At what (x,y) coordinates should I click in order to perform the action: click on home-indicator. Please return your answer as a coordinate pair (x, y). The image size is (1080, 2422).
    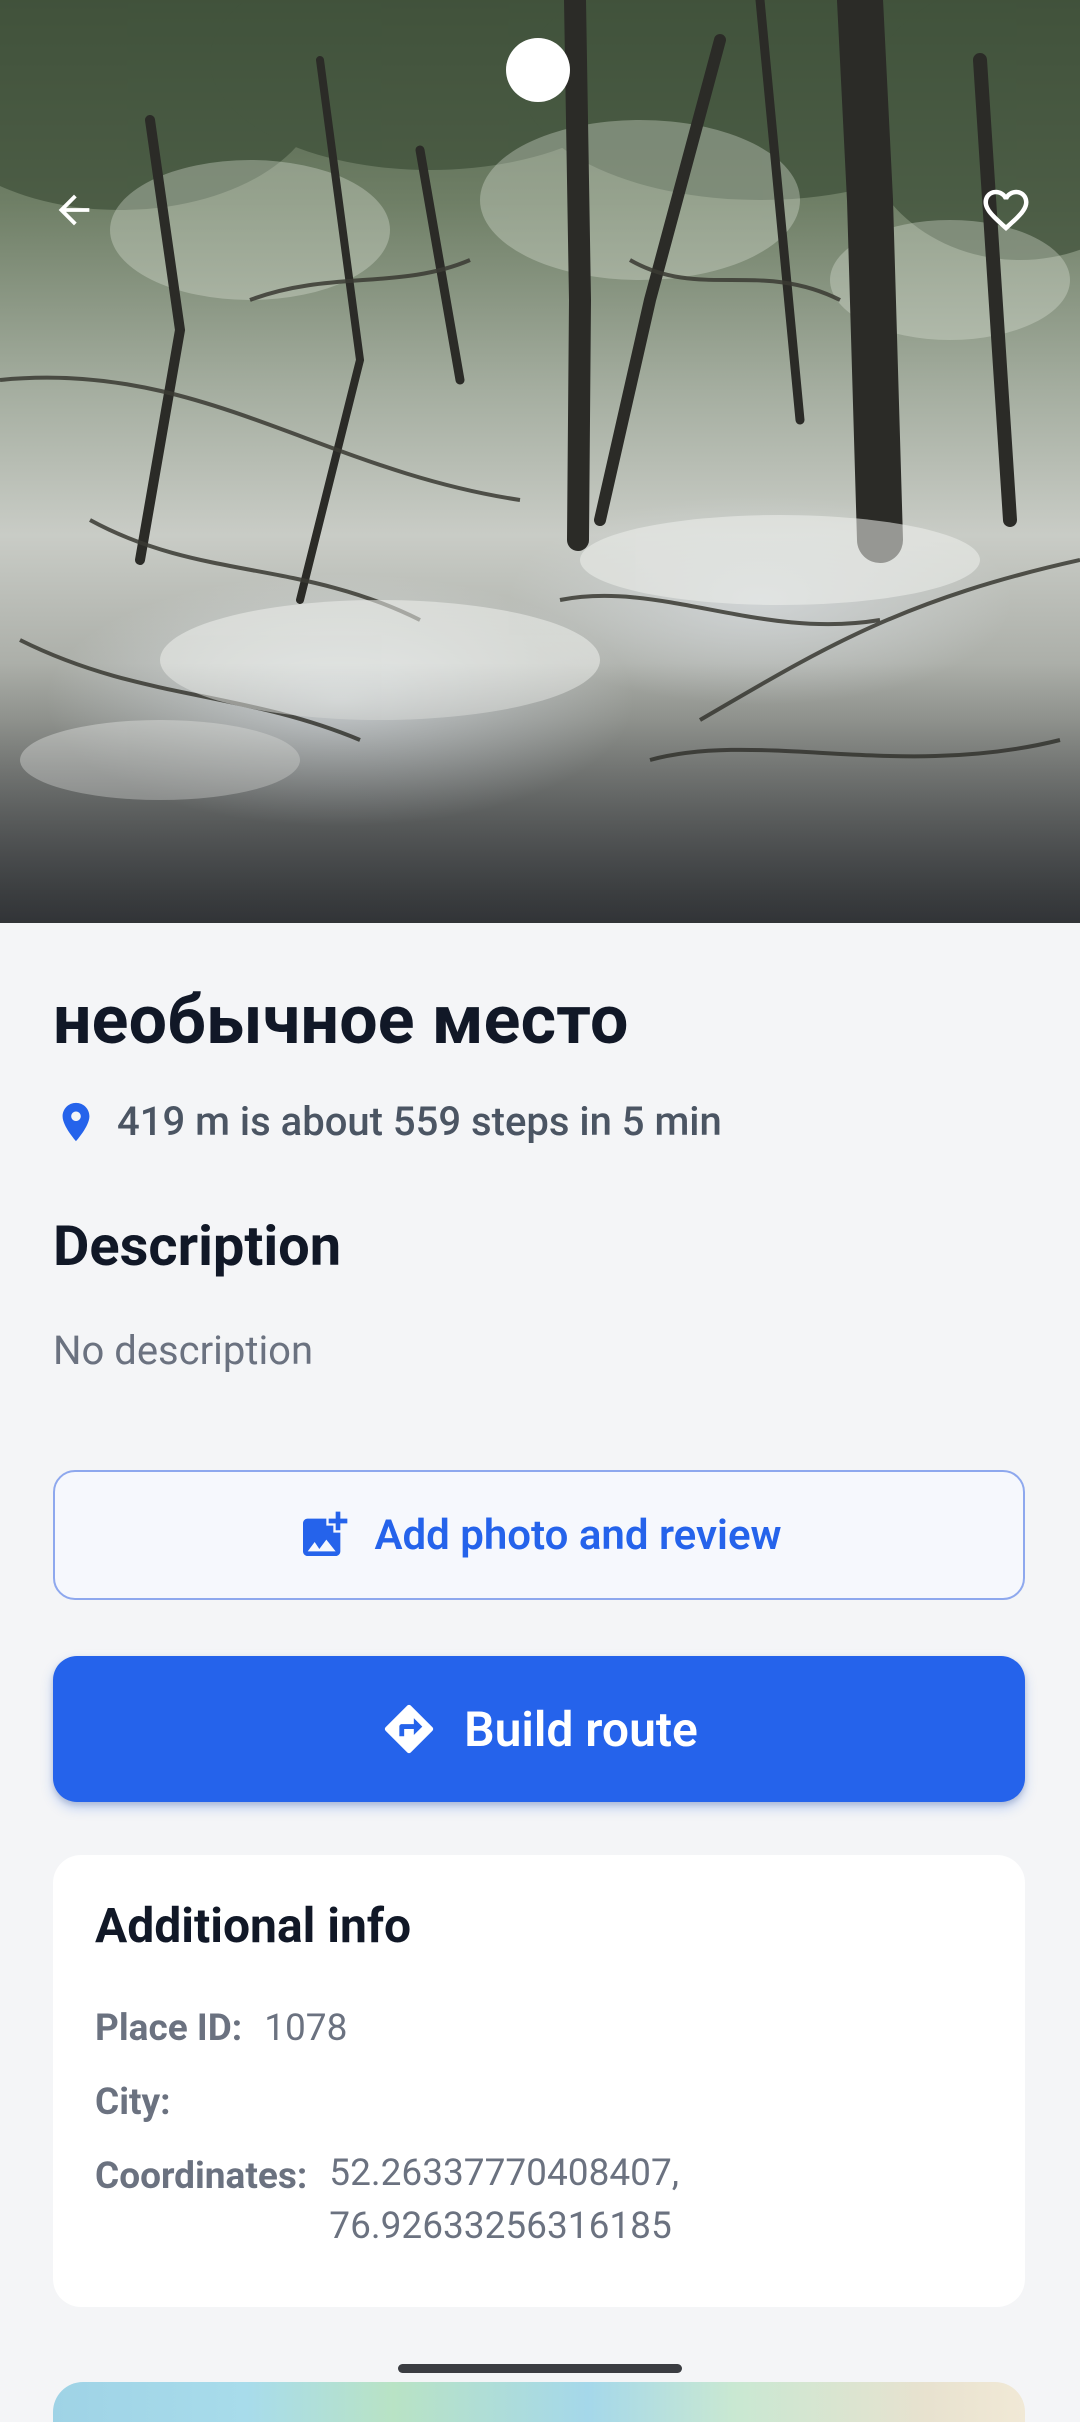
    Looking at the image, I should click on (540, 2368).